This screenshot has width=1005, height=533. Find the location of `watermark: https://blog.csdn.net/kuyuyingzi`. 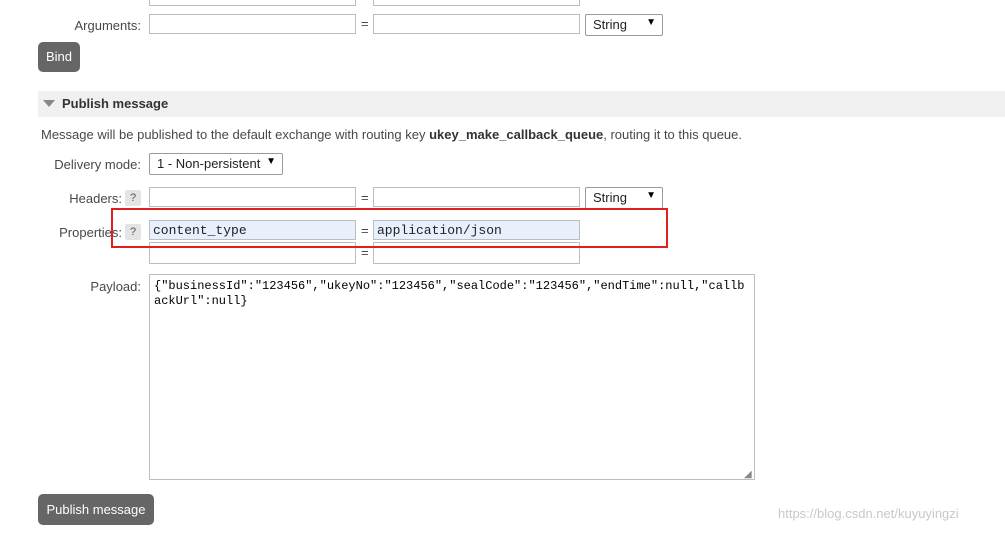

watermark: https://blog.csdn.net/kuyuyingzi is located at coordinates (868, 513).